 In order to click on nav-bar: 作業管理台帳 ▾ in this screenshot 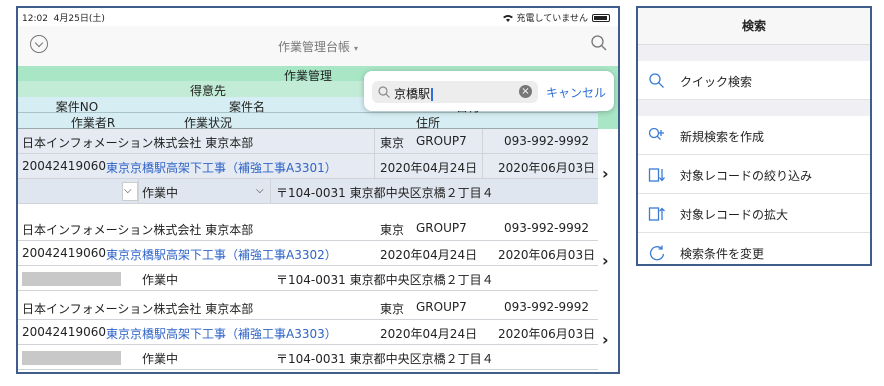, I will do `click(318, 46)`.